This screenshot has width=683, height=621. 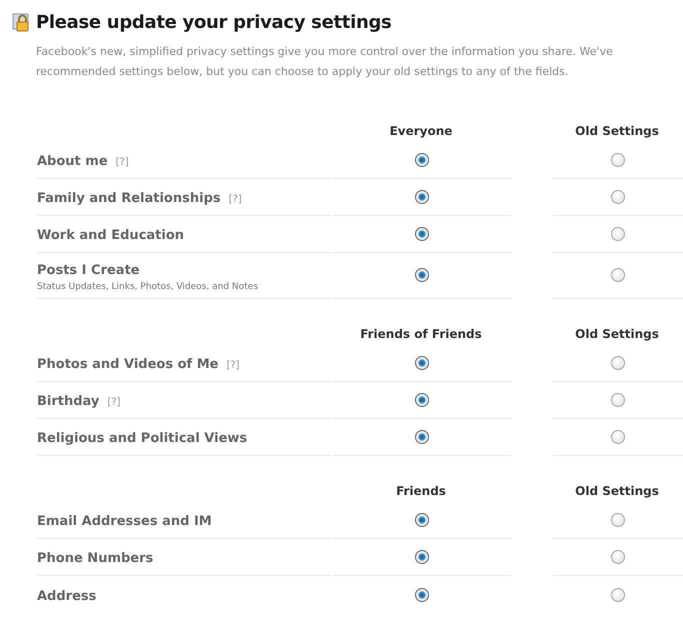 I want to click on setting-label: Photos and Videos of Me, so click(x=127, y=364).